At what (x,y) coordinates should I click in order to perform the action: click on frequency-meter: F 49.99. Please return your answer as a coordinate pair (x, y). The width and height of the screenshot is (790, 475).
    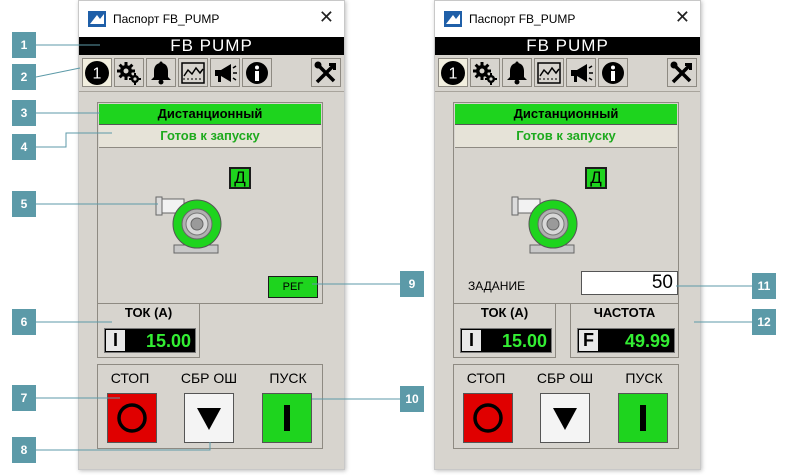
    Looking at the image, I should click on (626, 340).